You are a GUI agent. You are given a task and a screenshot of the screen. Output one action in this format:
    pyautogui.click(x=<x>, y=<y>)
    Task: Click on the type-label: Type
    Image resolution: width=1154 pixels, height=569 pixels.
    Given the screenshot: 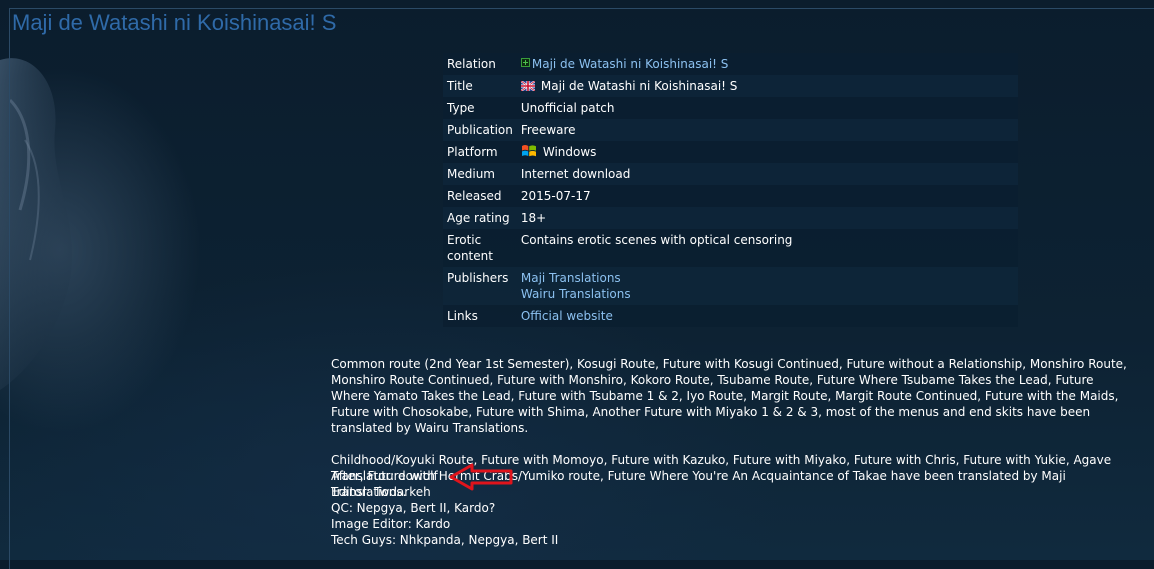 What is the action you would take?
    pyautogui.click(x=480, y=108)
    